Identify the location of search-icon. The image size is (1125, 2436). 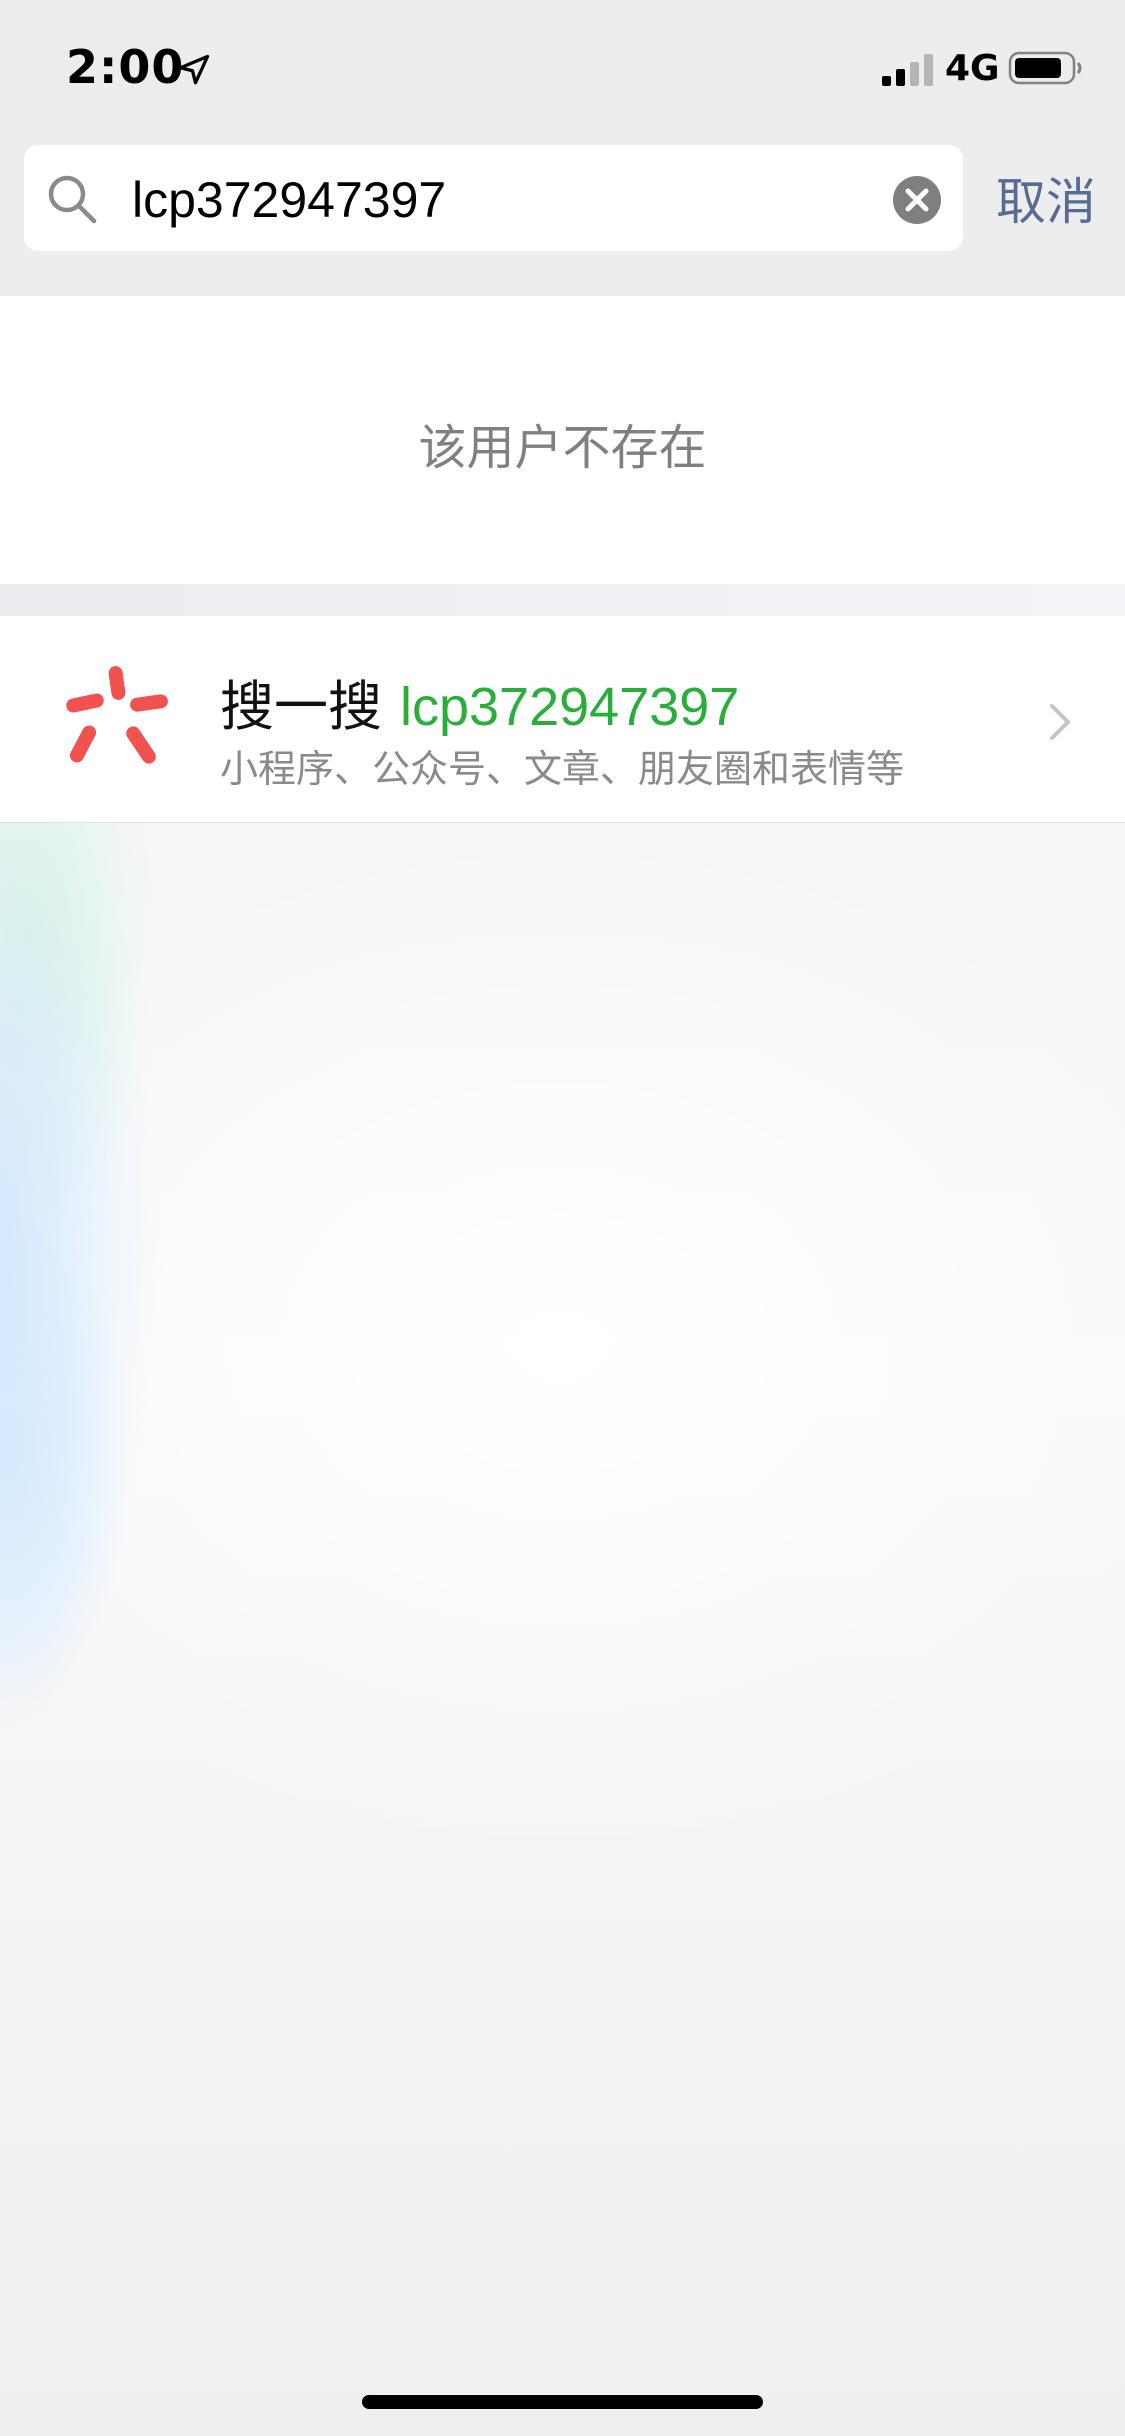
(72, 199).